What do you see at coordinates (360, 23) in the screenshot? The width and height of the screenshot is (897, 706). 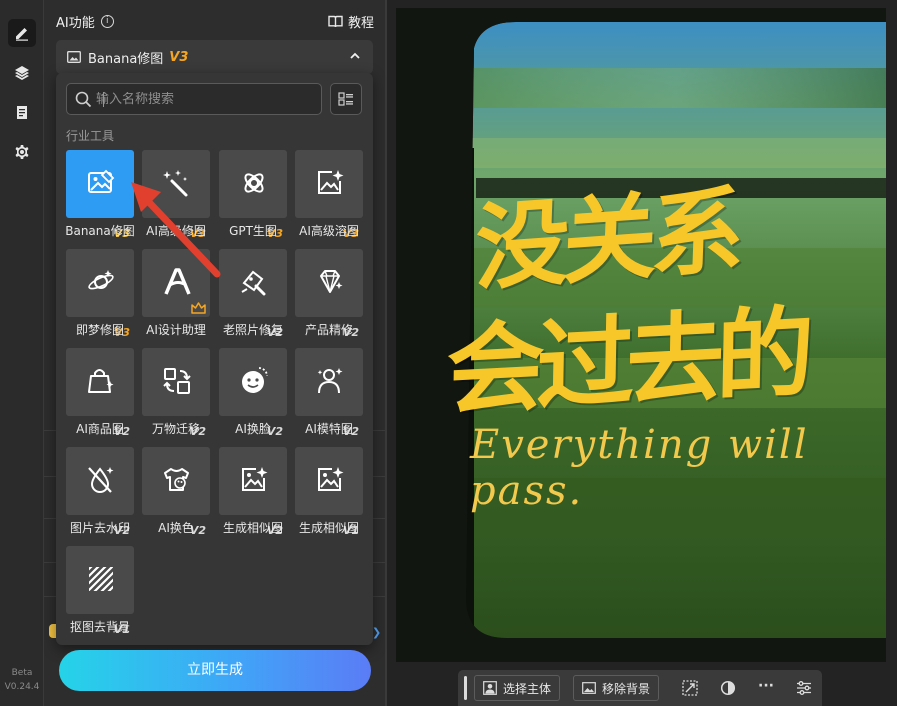 I see `tutorial-label: 教程` at bounding box center [360, 23].